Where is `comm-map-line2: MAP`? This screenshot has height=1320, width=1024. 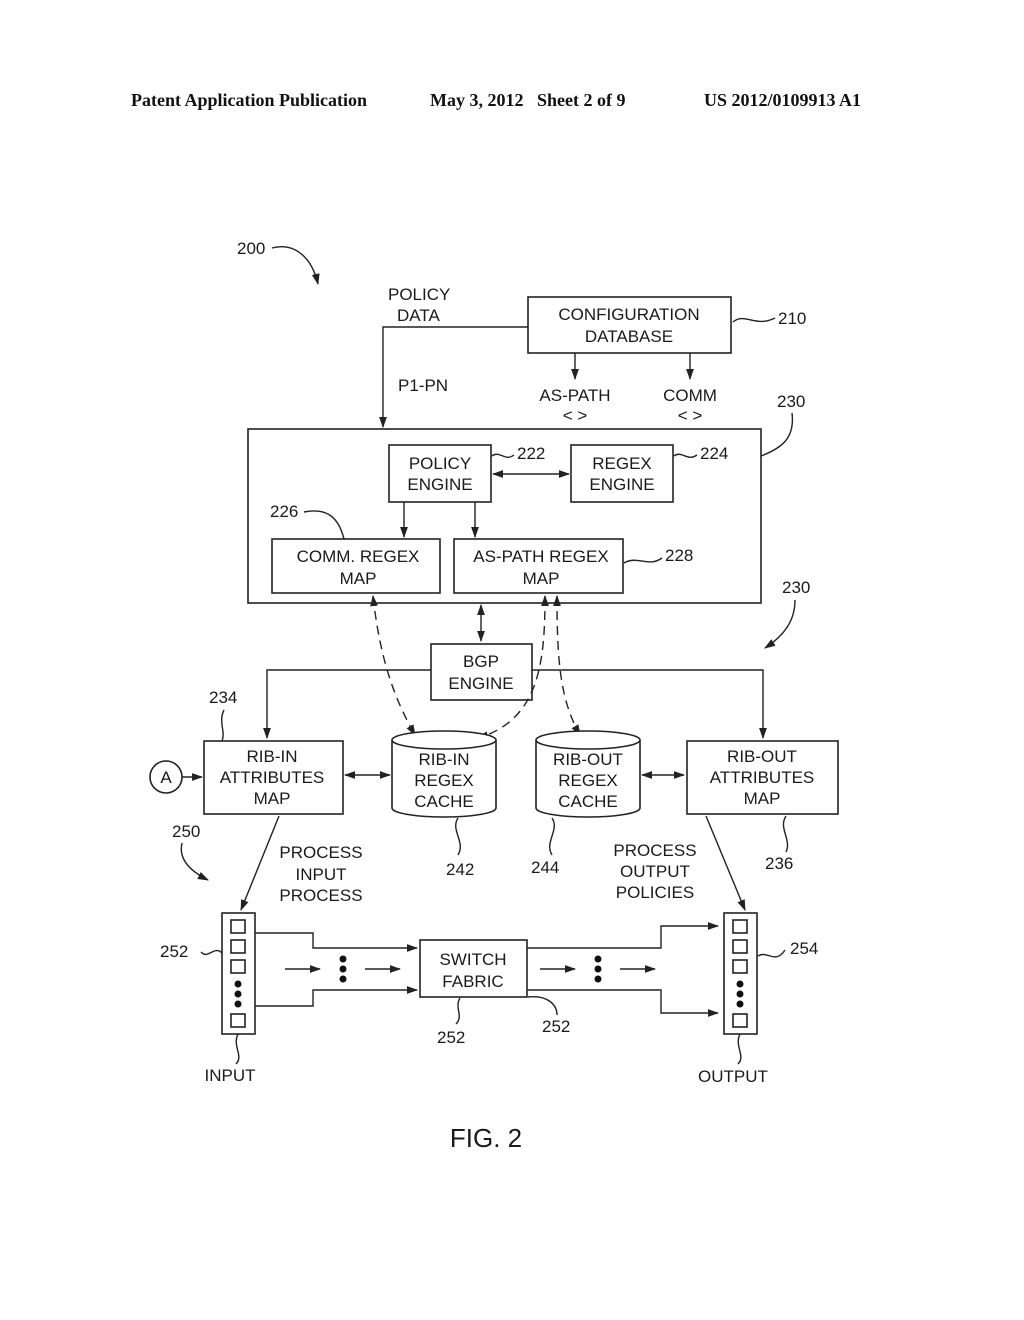
comm-map-line2: MAP is located at coordinates (358, 578).